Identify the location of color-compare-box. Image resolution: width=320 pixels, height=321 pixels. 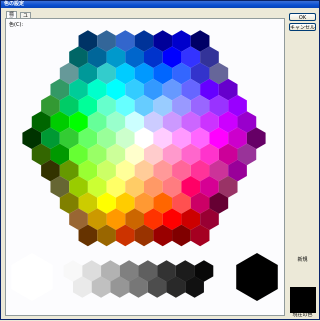
(303, 300).